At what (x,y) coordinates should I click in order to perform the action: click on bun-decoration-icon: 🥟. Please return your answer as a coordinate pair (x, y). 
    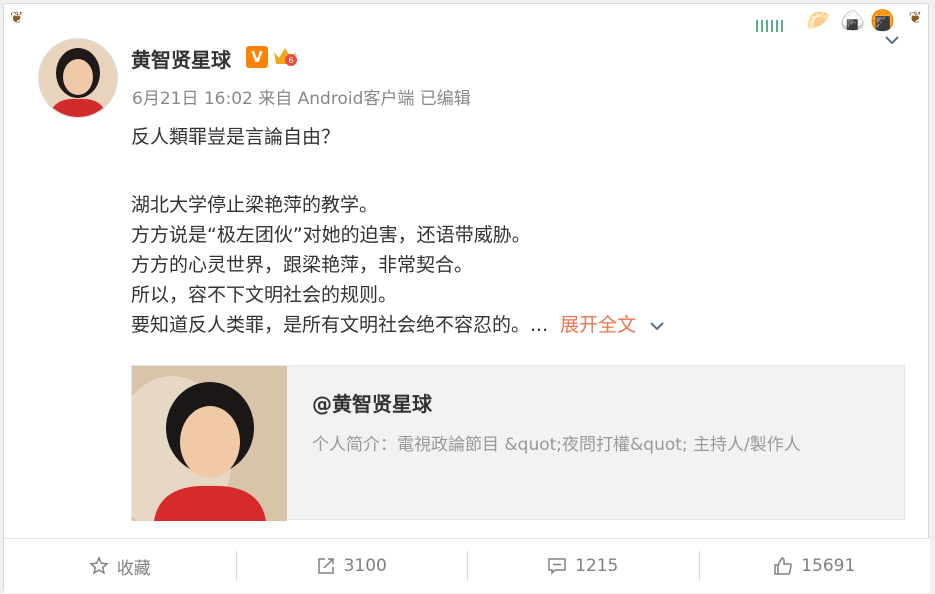
    Looking at the image, I should click on (818, 20).